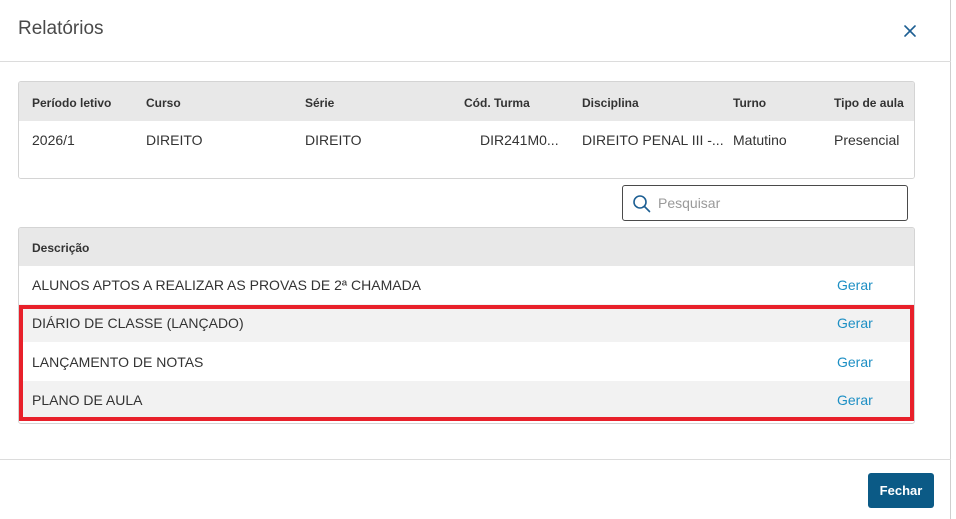 Image resolution: width=956 pixels, height=519 pixels. I want to click on search-input, so click(778, 203).